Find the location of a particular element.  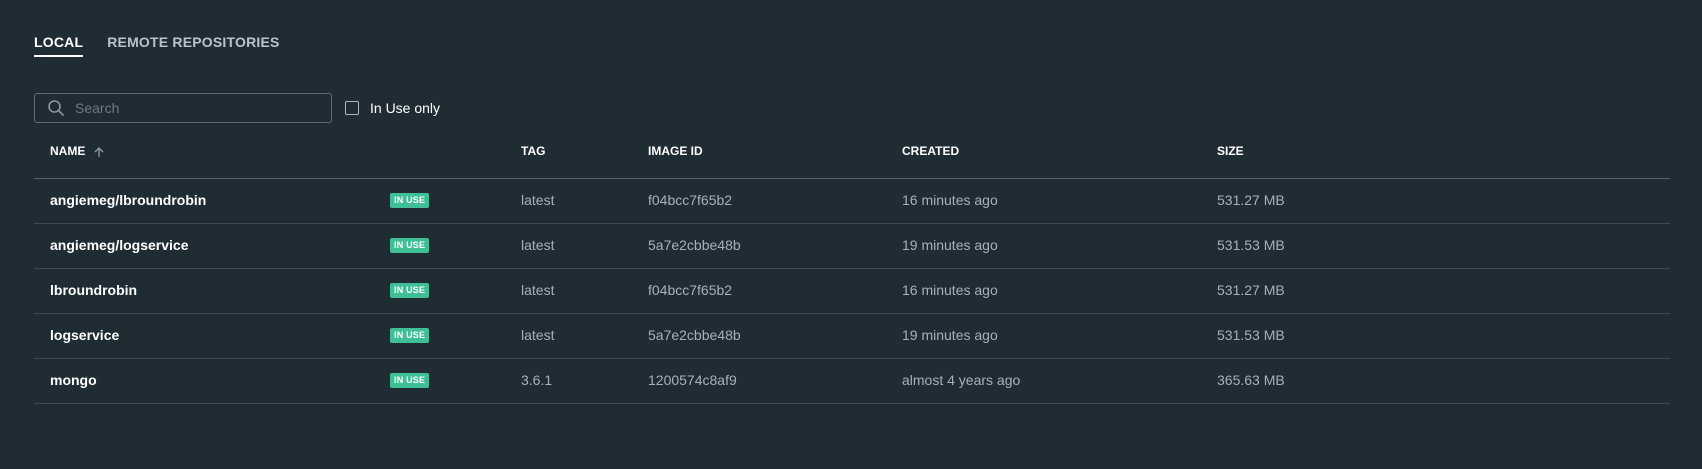

in-use-only-checkbox is located at coordinates (352, 108).